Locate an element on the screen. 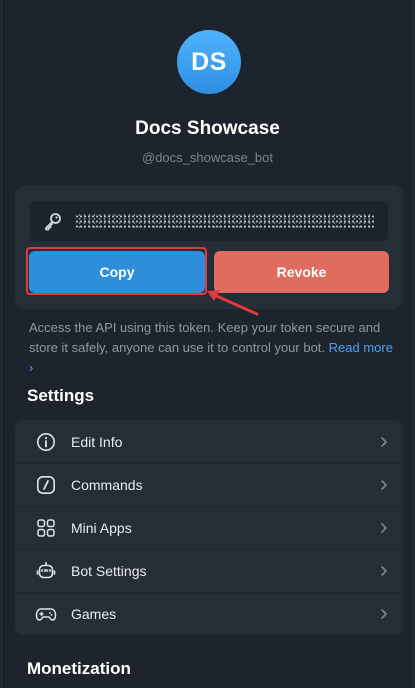  gamepad-icon is located at coordinates (46, 614).